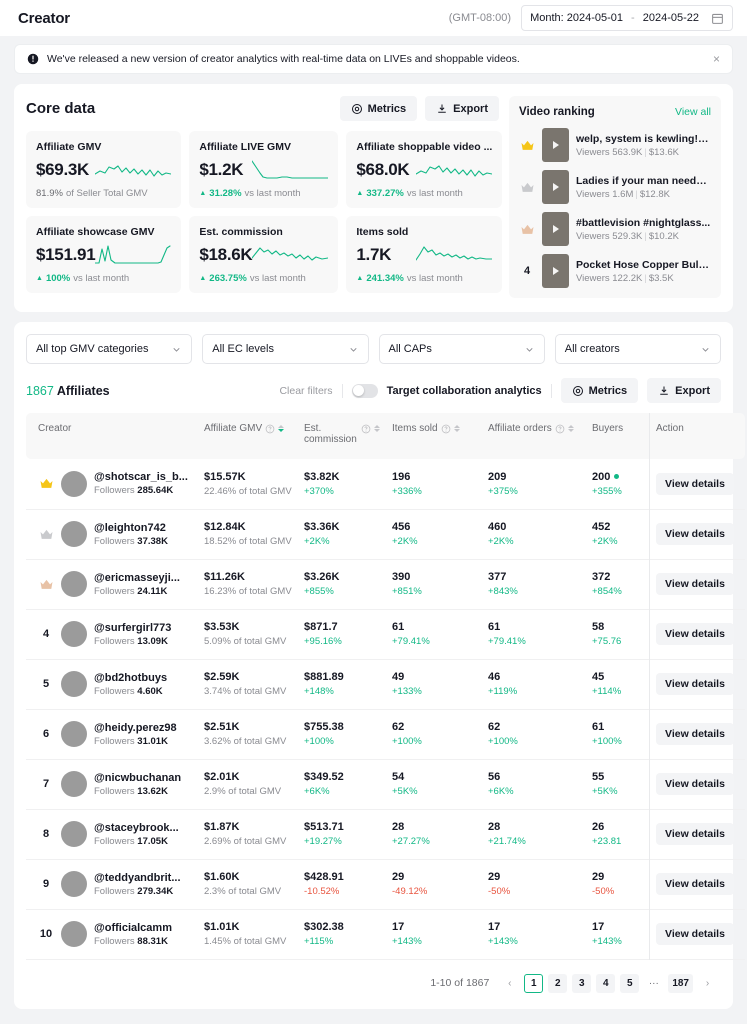 Image resolution: width=747 pixels, height=1024 pixels. What do you see at coordinates (407, 741) in the screenshot?
I see `cell-delta: +100%` at bounding box center [407, 741].